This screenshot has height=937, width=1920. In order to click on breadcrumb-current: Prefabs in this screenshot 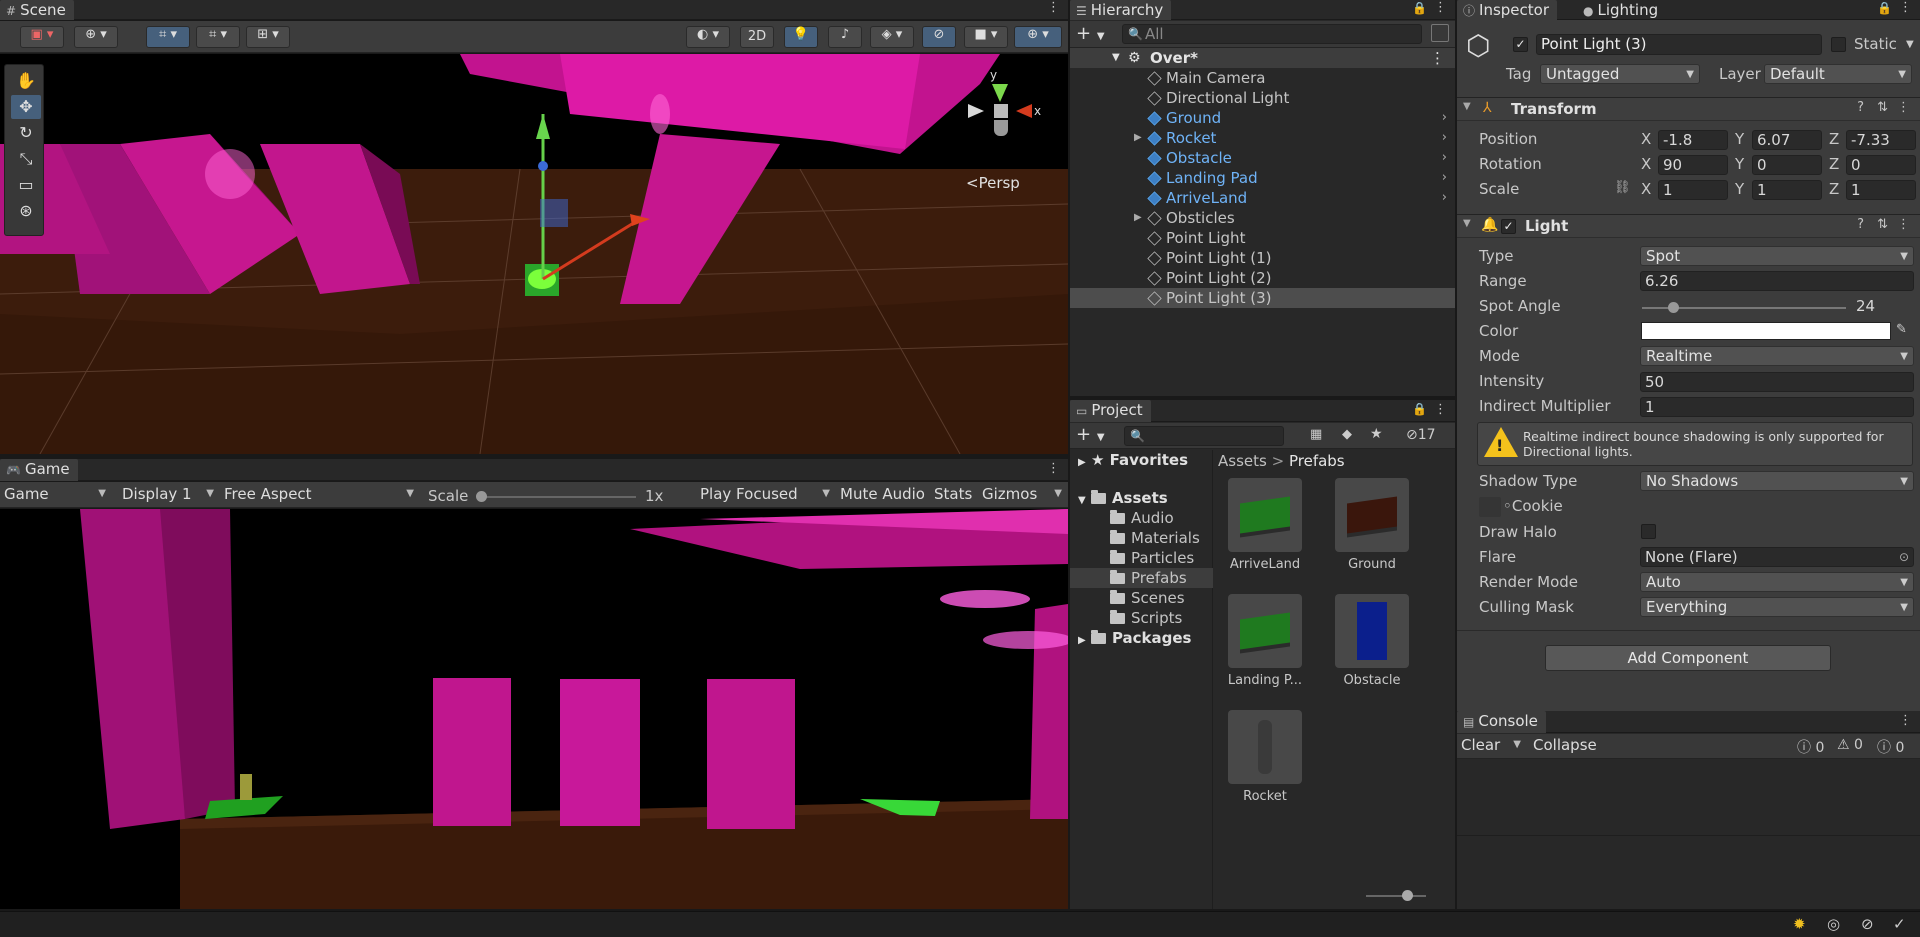, I will do `click(1317, 461)`.